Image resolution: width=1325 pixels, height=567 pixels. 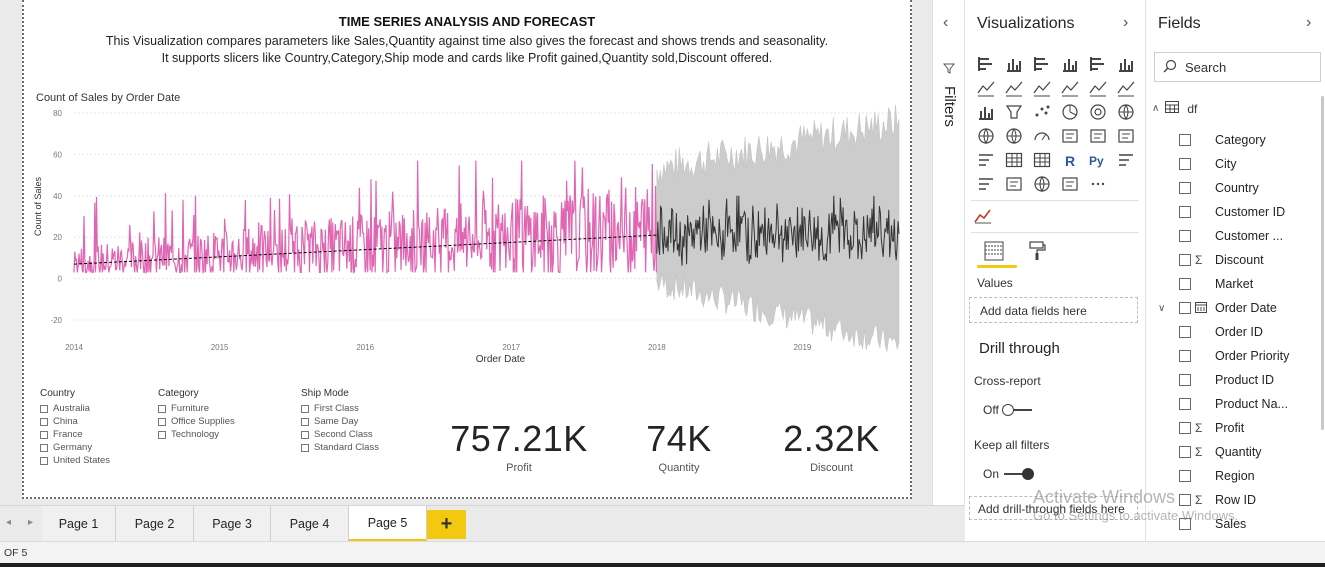 I want to click on drill-through-drop-zone: Add drill-through fields here, so click(x=1053, y=508).